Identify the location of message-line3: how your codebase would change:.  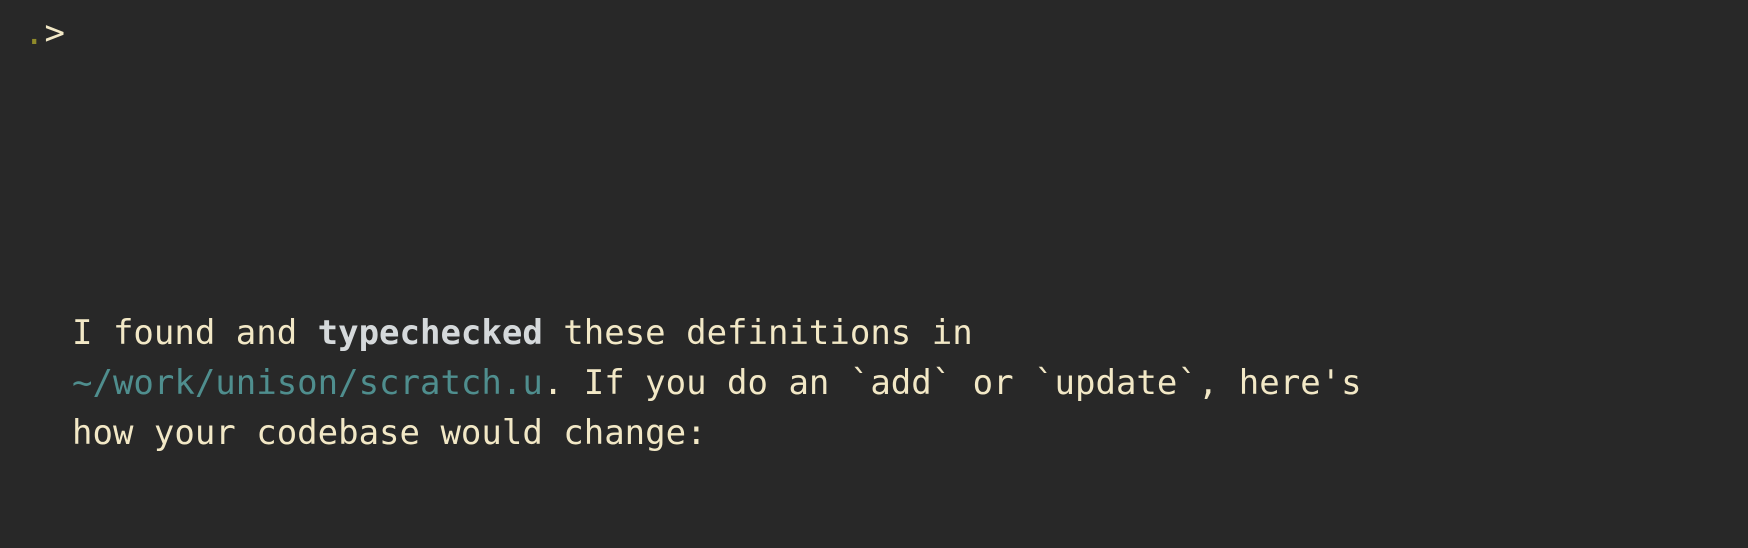
(389, 433).